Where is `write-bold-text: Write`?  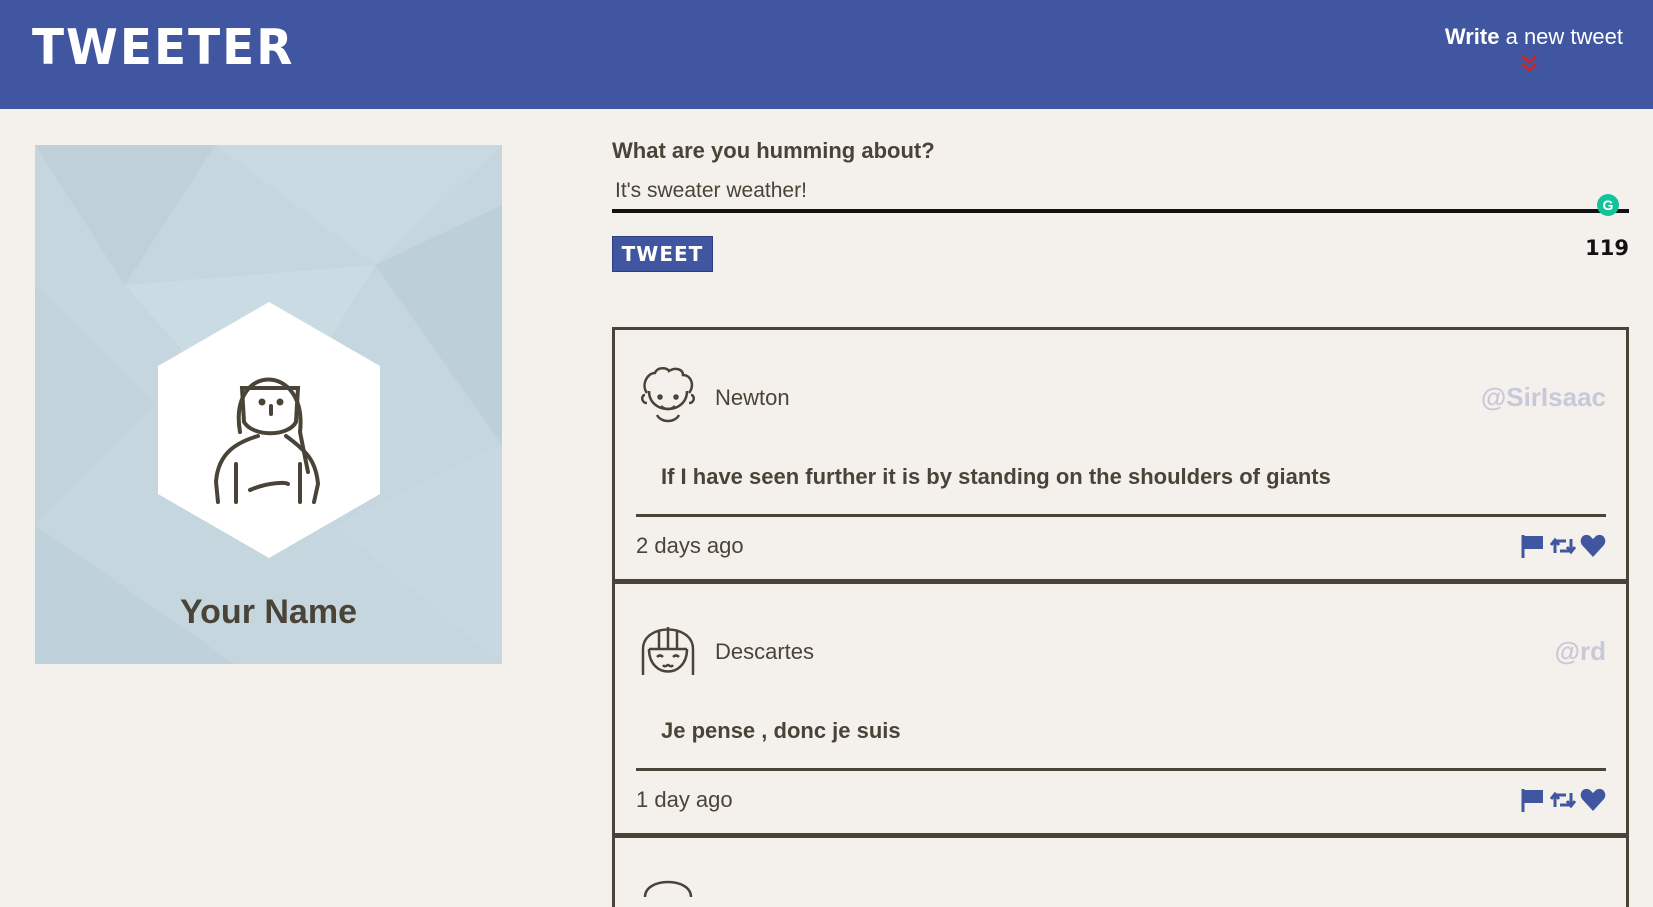
write-bold-text: Write is located at coordinates (1472, 36).